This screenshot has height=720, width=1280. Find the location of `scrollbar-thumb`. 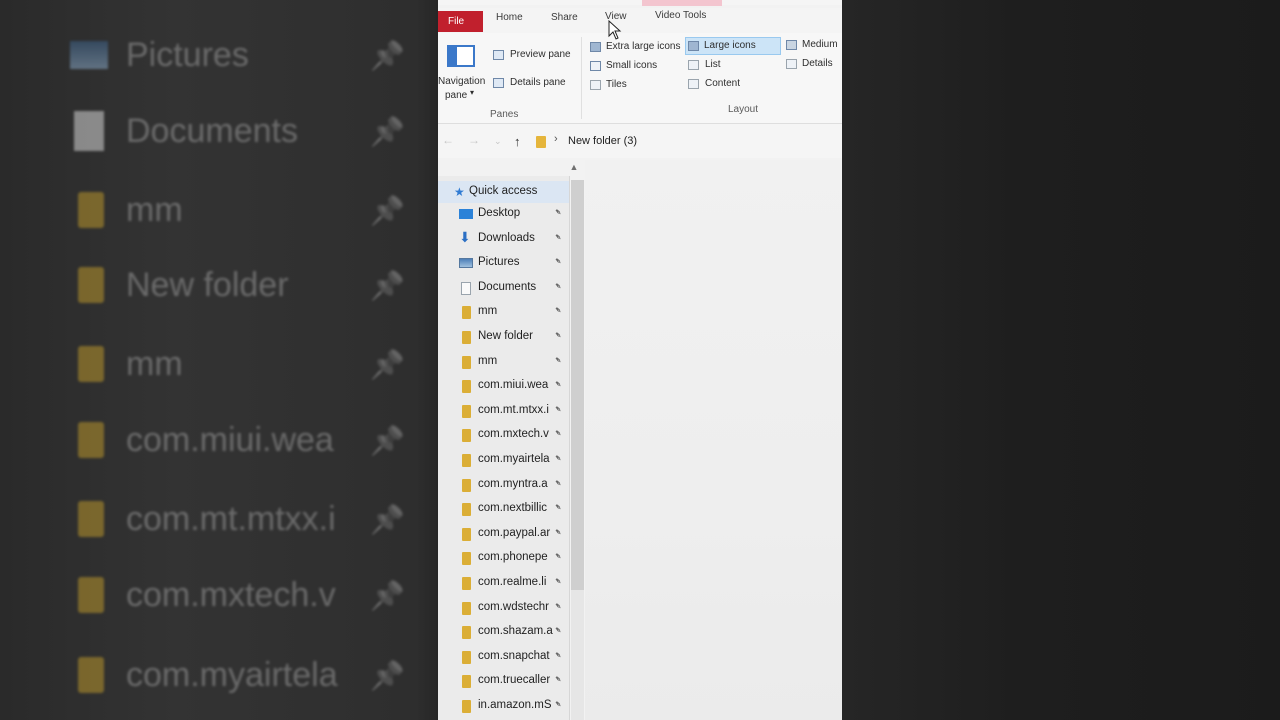

scrollbar-thumb is located at coordinates (577, 385).